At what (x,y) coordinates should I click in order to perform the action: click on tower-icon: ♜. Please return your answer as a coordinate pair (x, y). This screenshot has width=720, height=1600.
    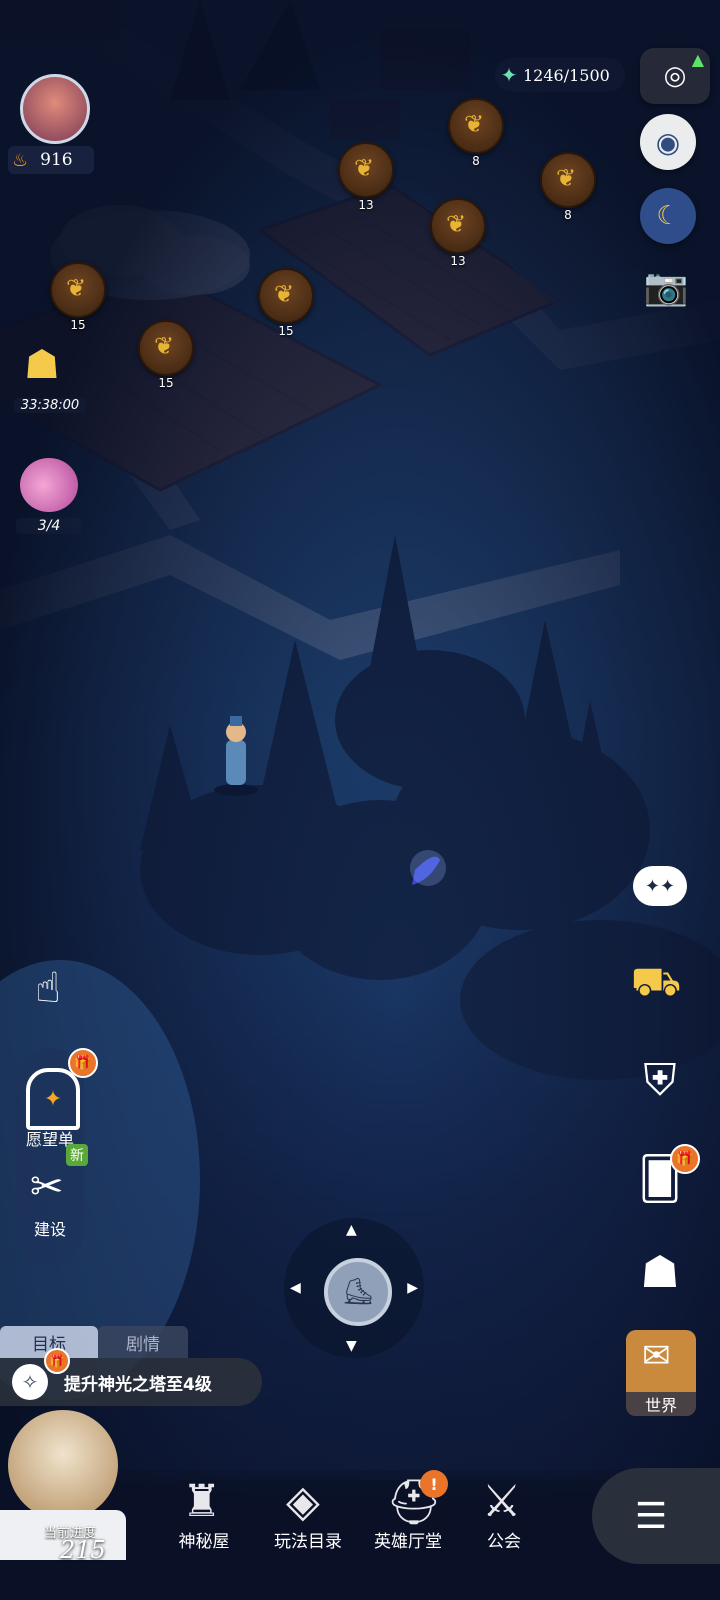
    Looking at the image, I should click on (202, 1501).